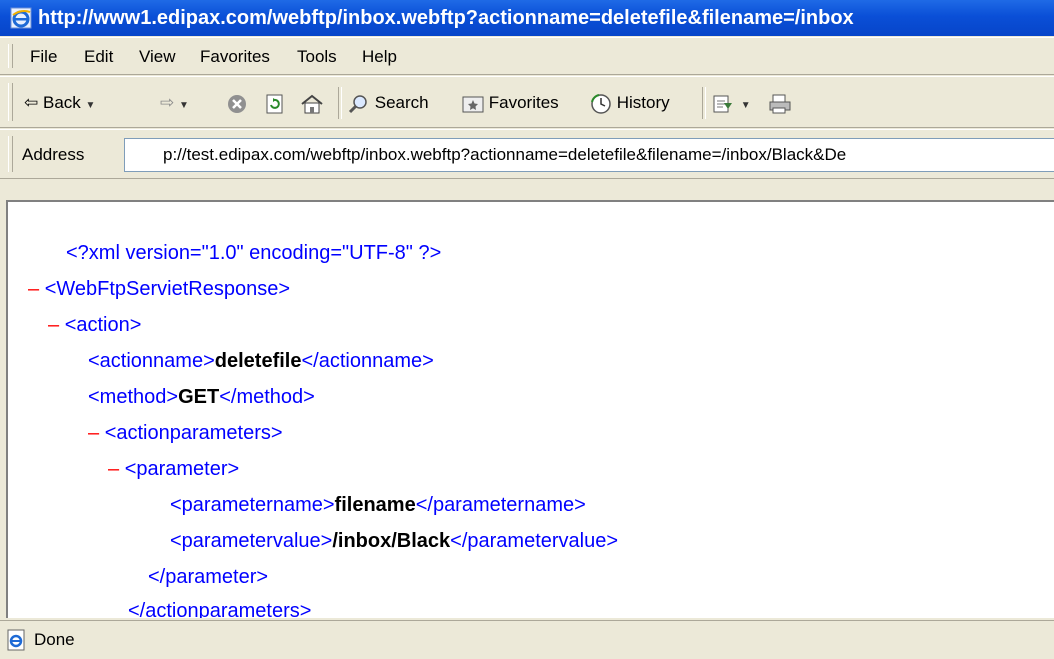 This screenshot has height=659, width=1054. I want to click on xml-value: filename, so click(375, 505).